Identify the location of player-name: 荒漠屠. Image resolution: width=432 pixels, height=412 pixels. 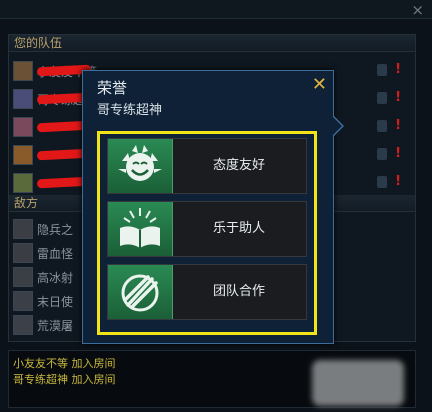
(55, 326).